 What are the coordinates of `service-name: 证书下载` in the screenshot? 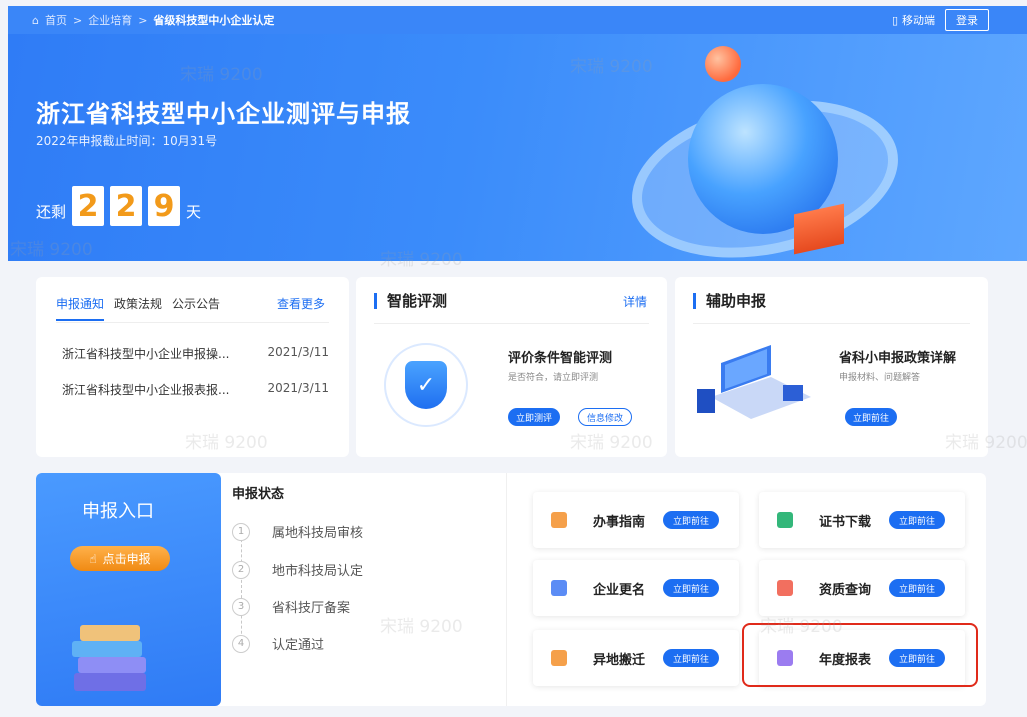 It's located at (845, 522).